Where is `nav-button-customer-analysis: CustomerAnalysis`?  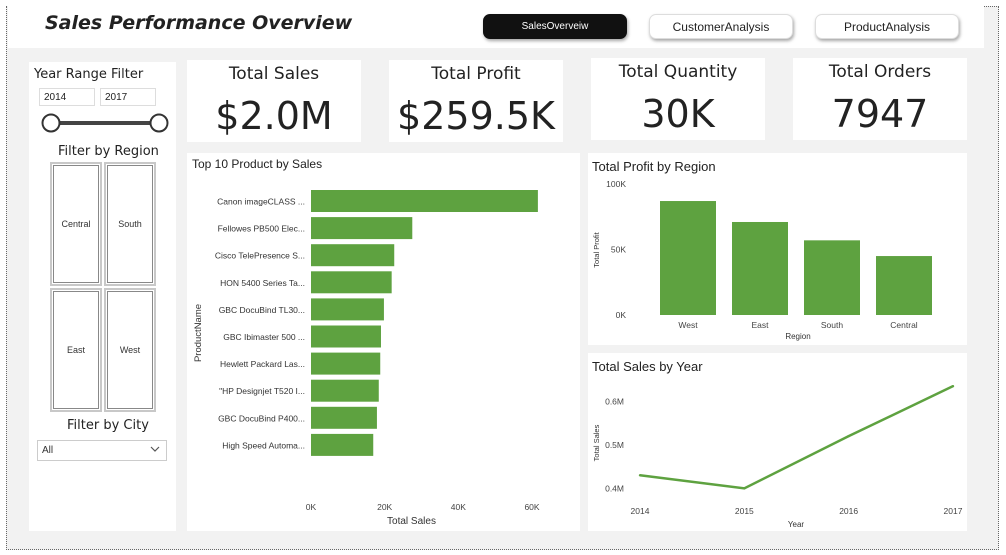
nav-button-customer-analysis: CustomerAnalysis is located at coordinates (721, 26).